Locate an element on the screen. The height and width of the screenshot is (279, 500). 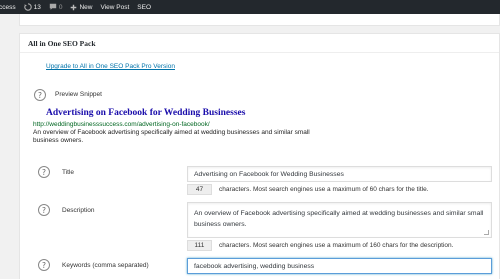
adminbar-view-post: View Post is located at coordinates (115, 7).